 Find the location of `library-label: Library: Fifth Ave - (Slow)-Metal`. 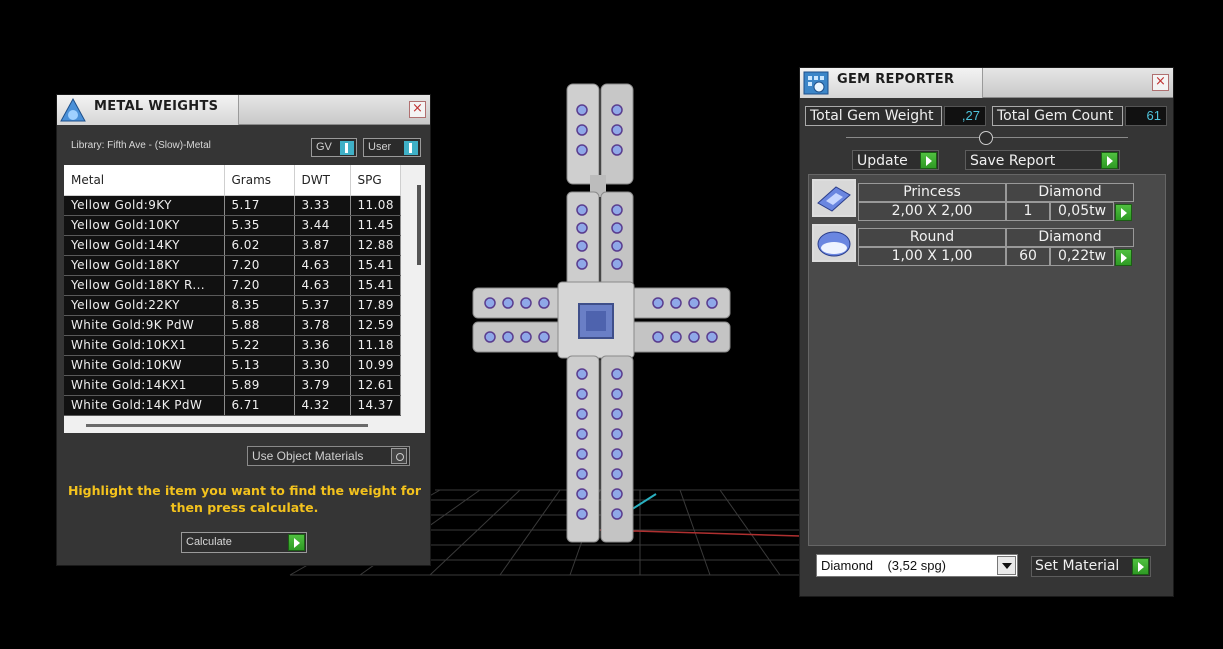

library-label: Library: Fifth Ave - (Slow)-Metal is located at coordinates (141, 145).